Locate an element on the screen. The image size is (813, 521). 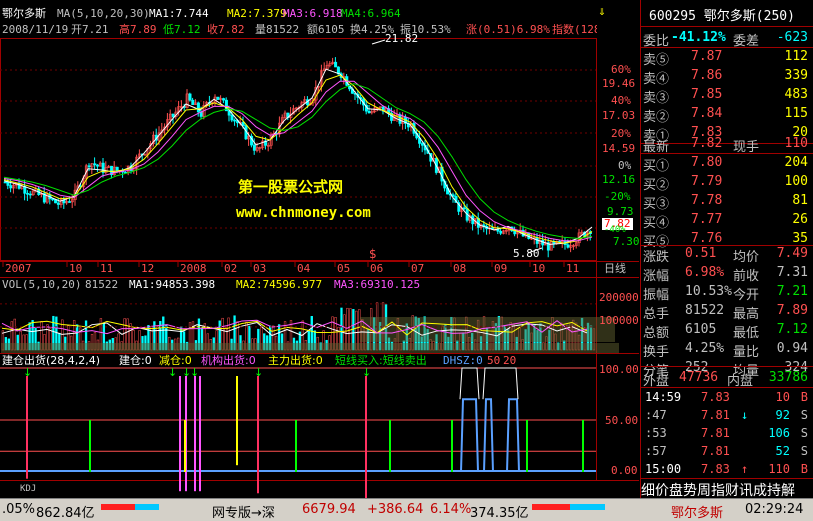
stat-value: 0.94 is located at coordinates (792, 348).